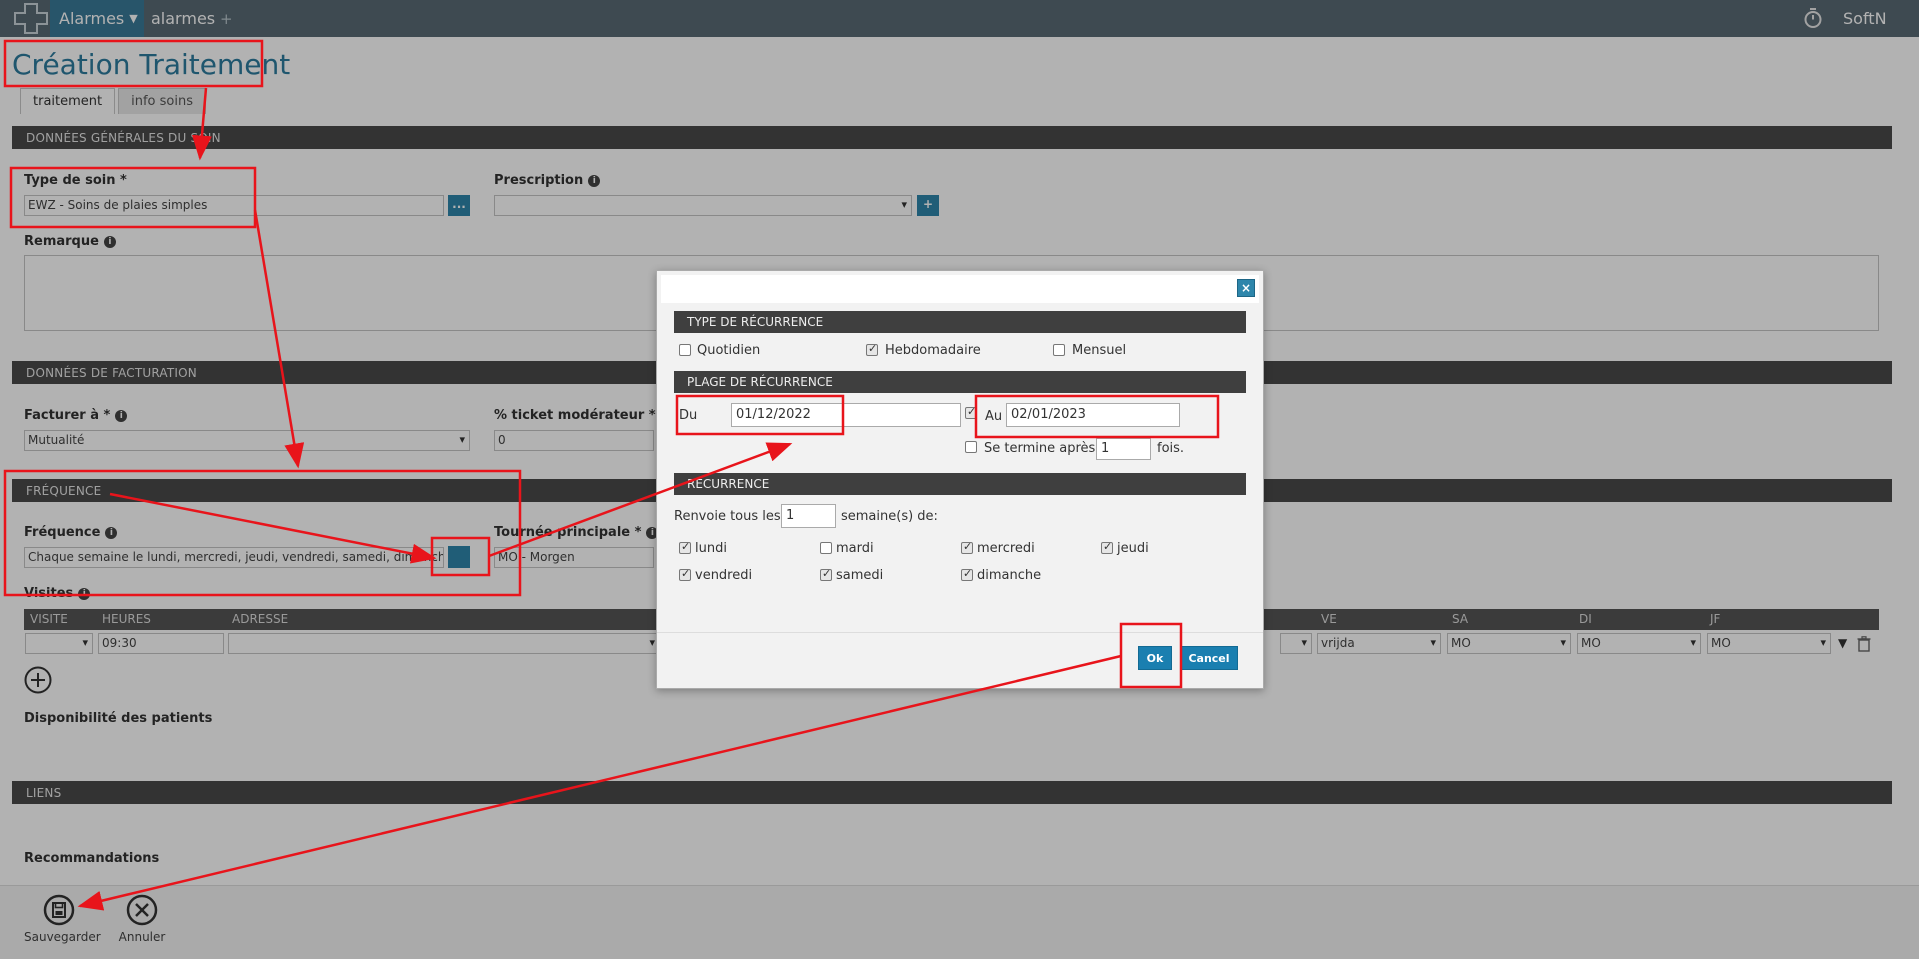 This screenshot has height=959, width=1919. Describe the element at coordinates (688, 415) in the screenshot. I see `from-label: Du` at that location.